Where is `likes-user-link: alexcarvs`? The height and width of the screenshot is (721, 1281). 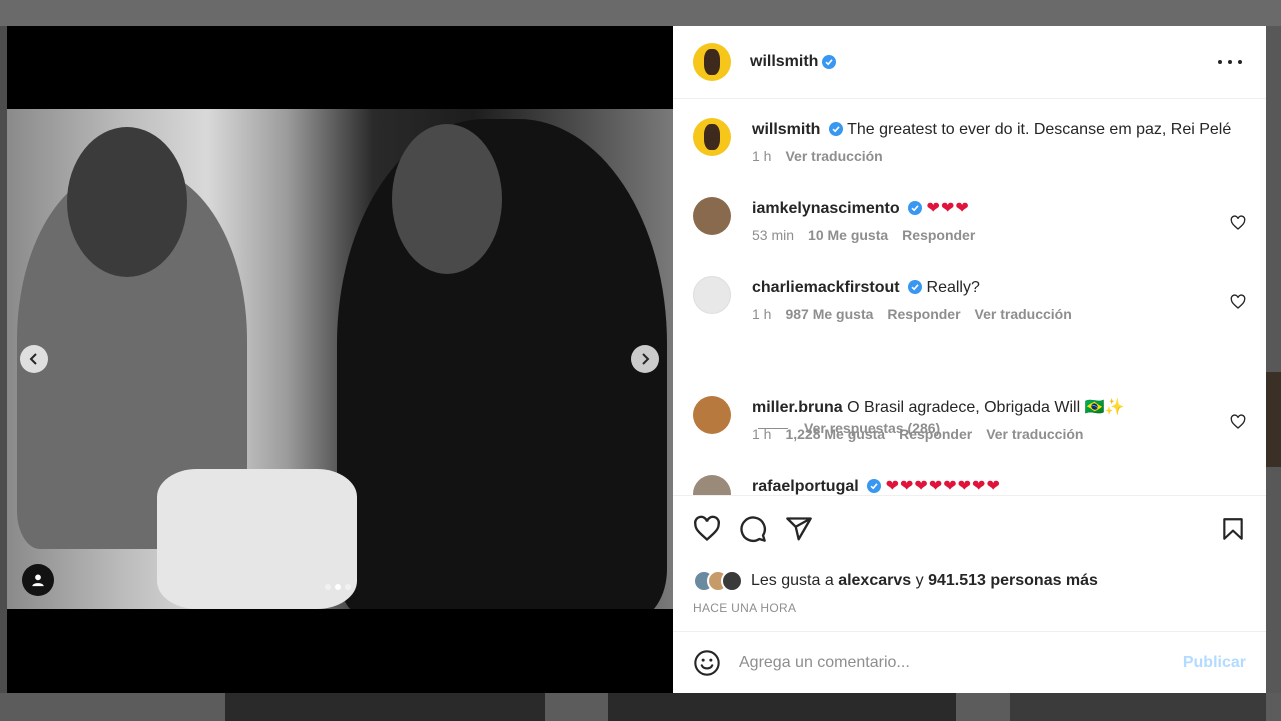
likes-user-link: alexcarvs is located at coordinates (874, 580).